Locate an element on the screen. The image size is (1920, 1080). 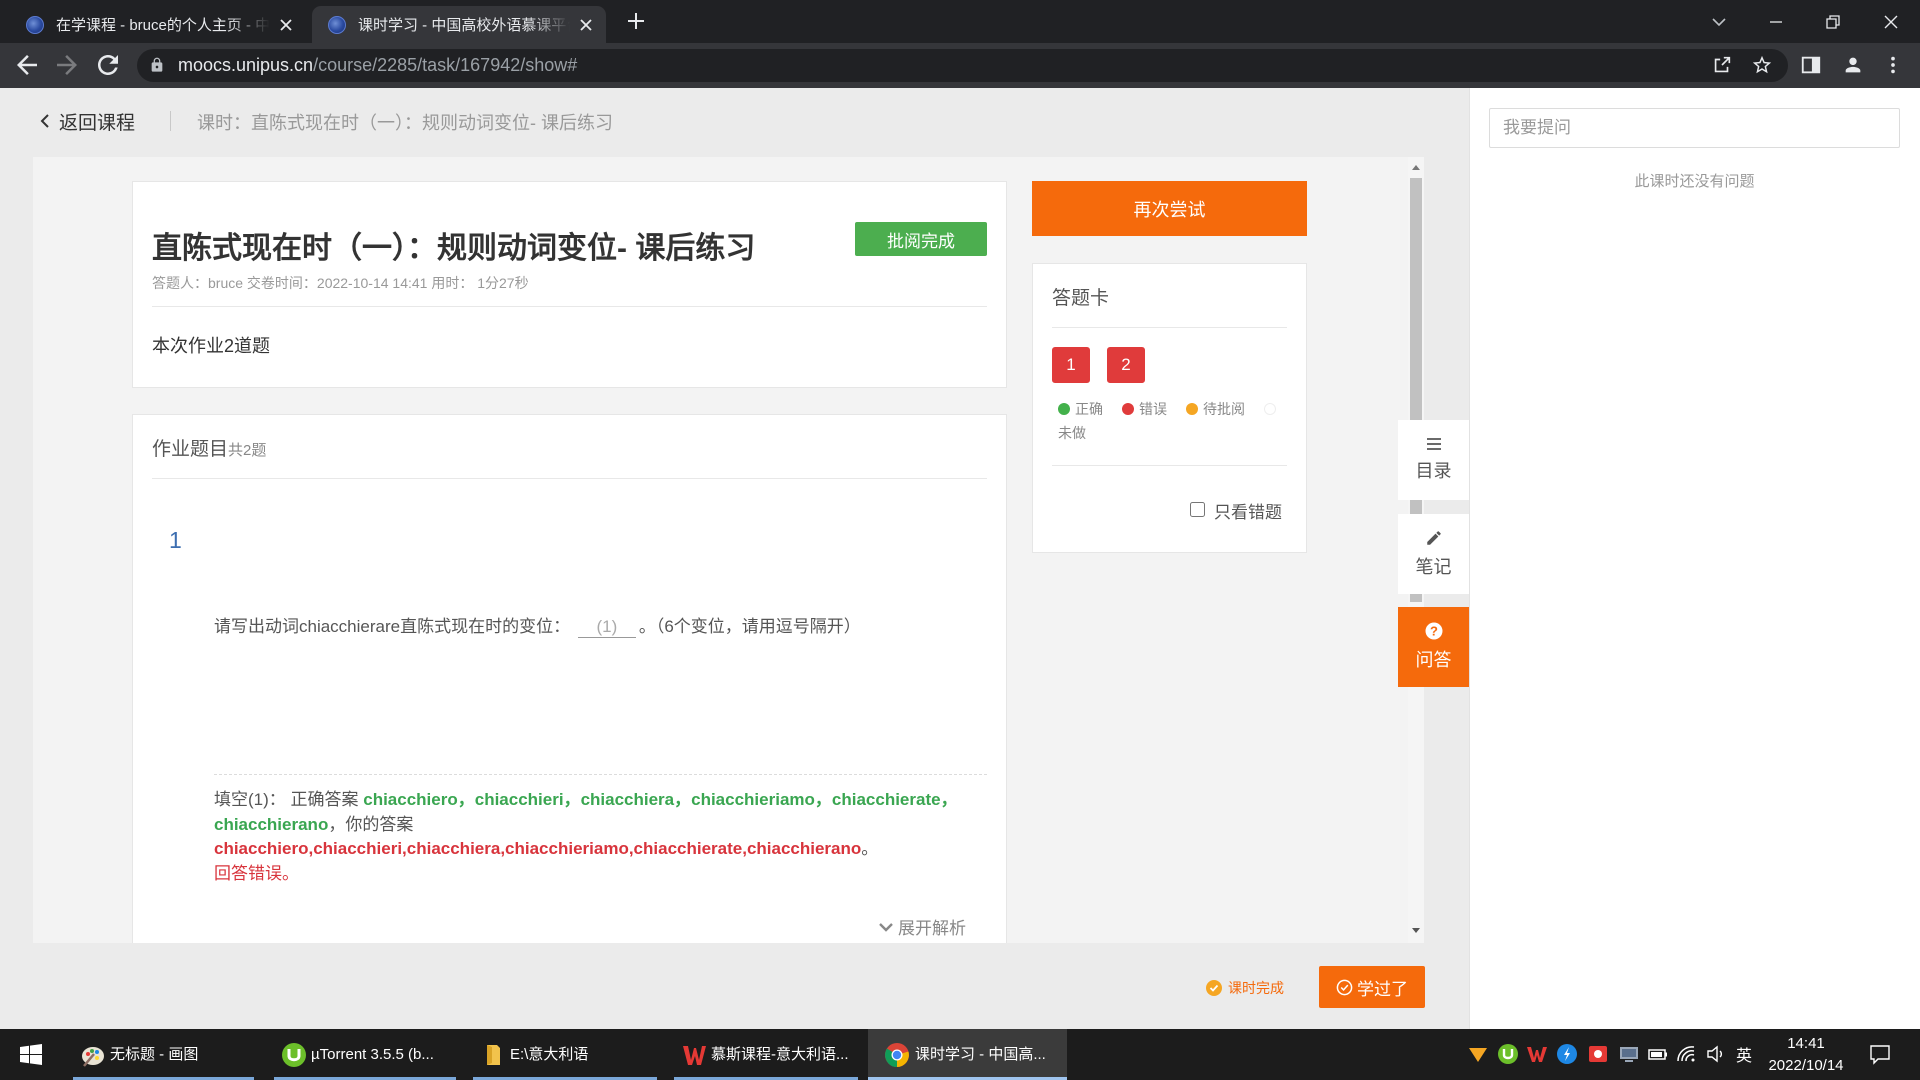
question-jump-2: 2 is located at coordinates (1126, 365).